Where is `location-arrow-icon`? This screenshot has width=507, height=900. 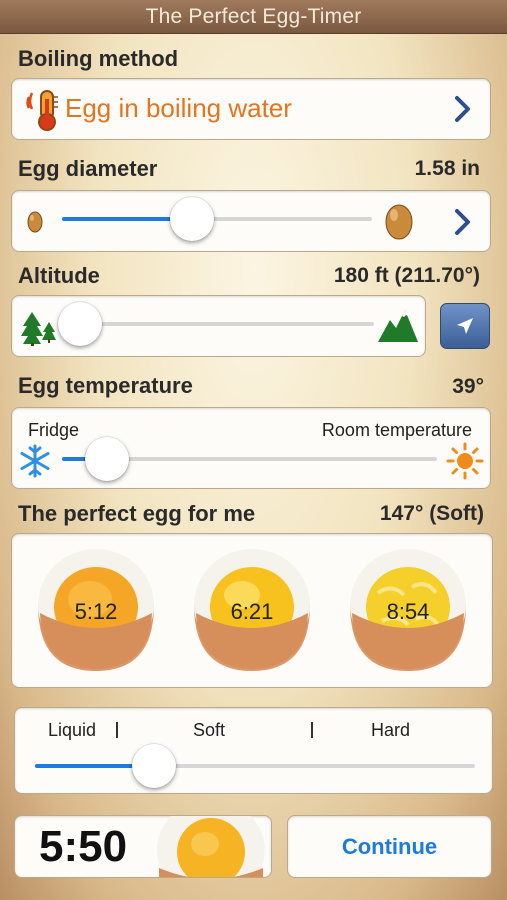
location-arrow-icon is located at coordinates (465, 326).